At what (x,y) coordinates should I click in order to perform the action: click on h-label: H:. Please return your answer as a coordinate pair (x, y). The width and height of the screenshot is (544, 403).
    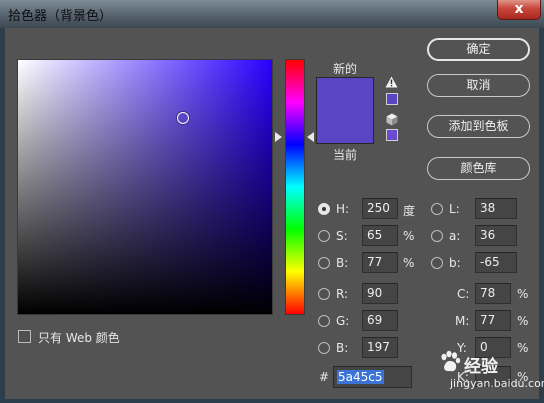
    Looking at the image, I should click on (343, 209).